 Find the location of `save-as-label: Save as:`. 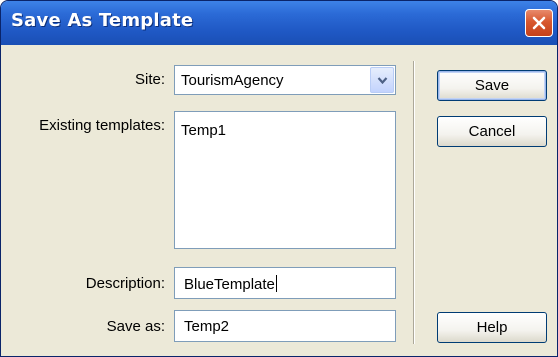

save-as-label: Save as: is located at coordinates (135, 326).